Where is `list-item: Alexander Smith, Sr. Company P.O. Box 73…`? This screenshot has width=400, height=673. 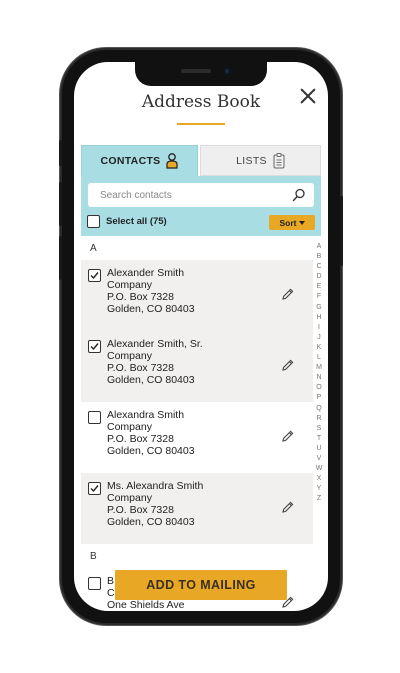
list-item: Alexander Smith, Sr. Company P.O. Box 73… is located at coordinates (197, 366).